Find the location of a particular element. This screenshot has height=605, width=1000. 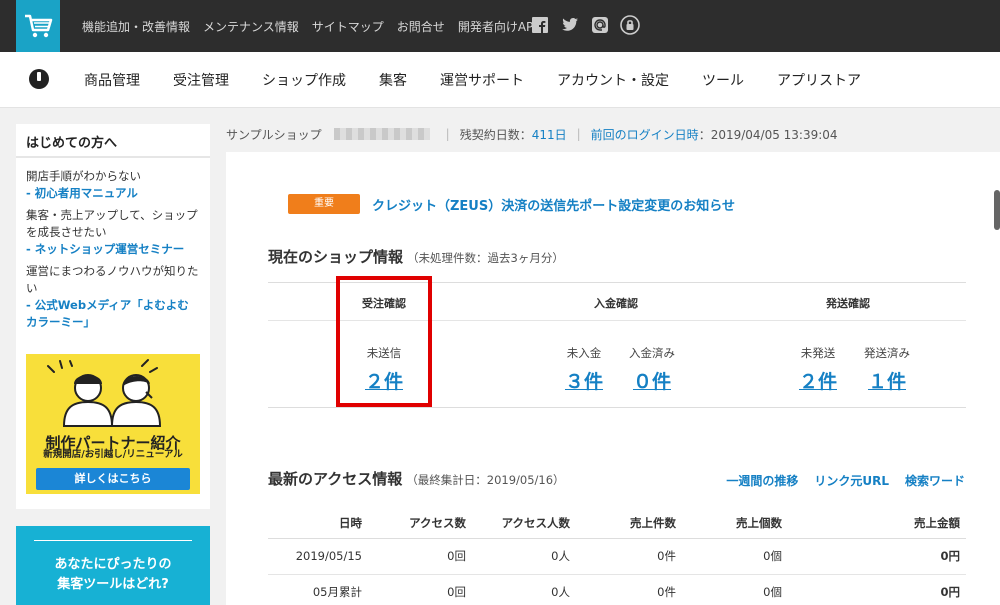

nav-item-tools: ツール is located at coordinates (723, 80).